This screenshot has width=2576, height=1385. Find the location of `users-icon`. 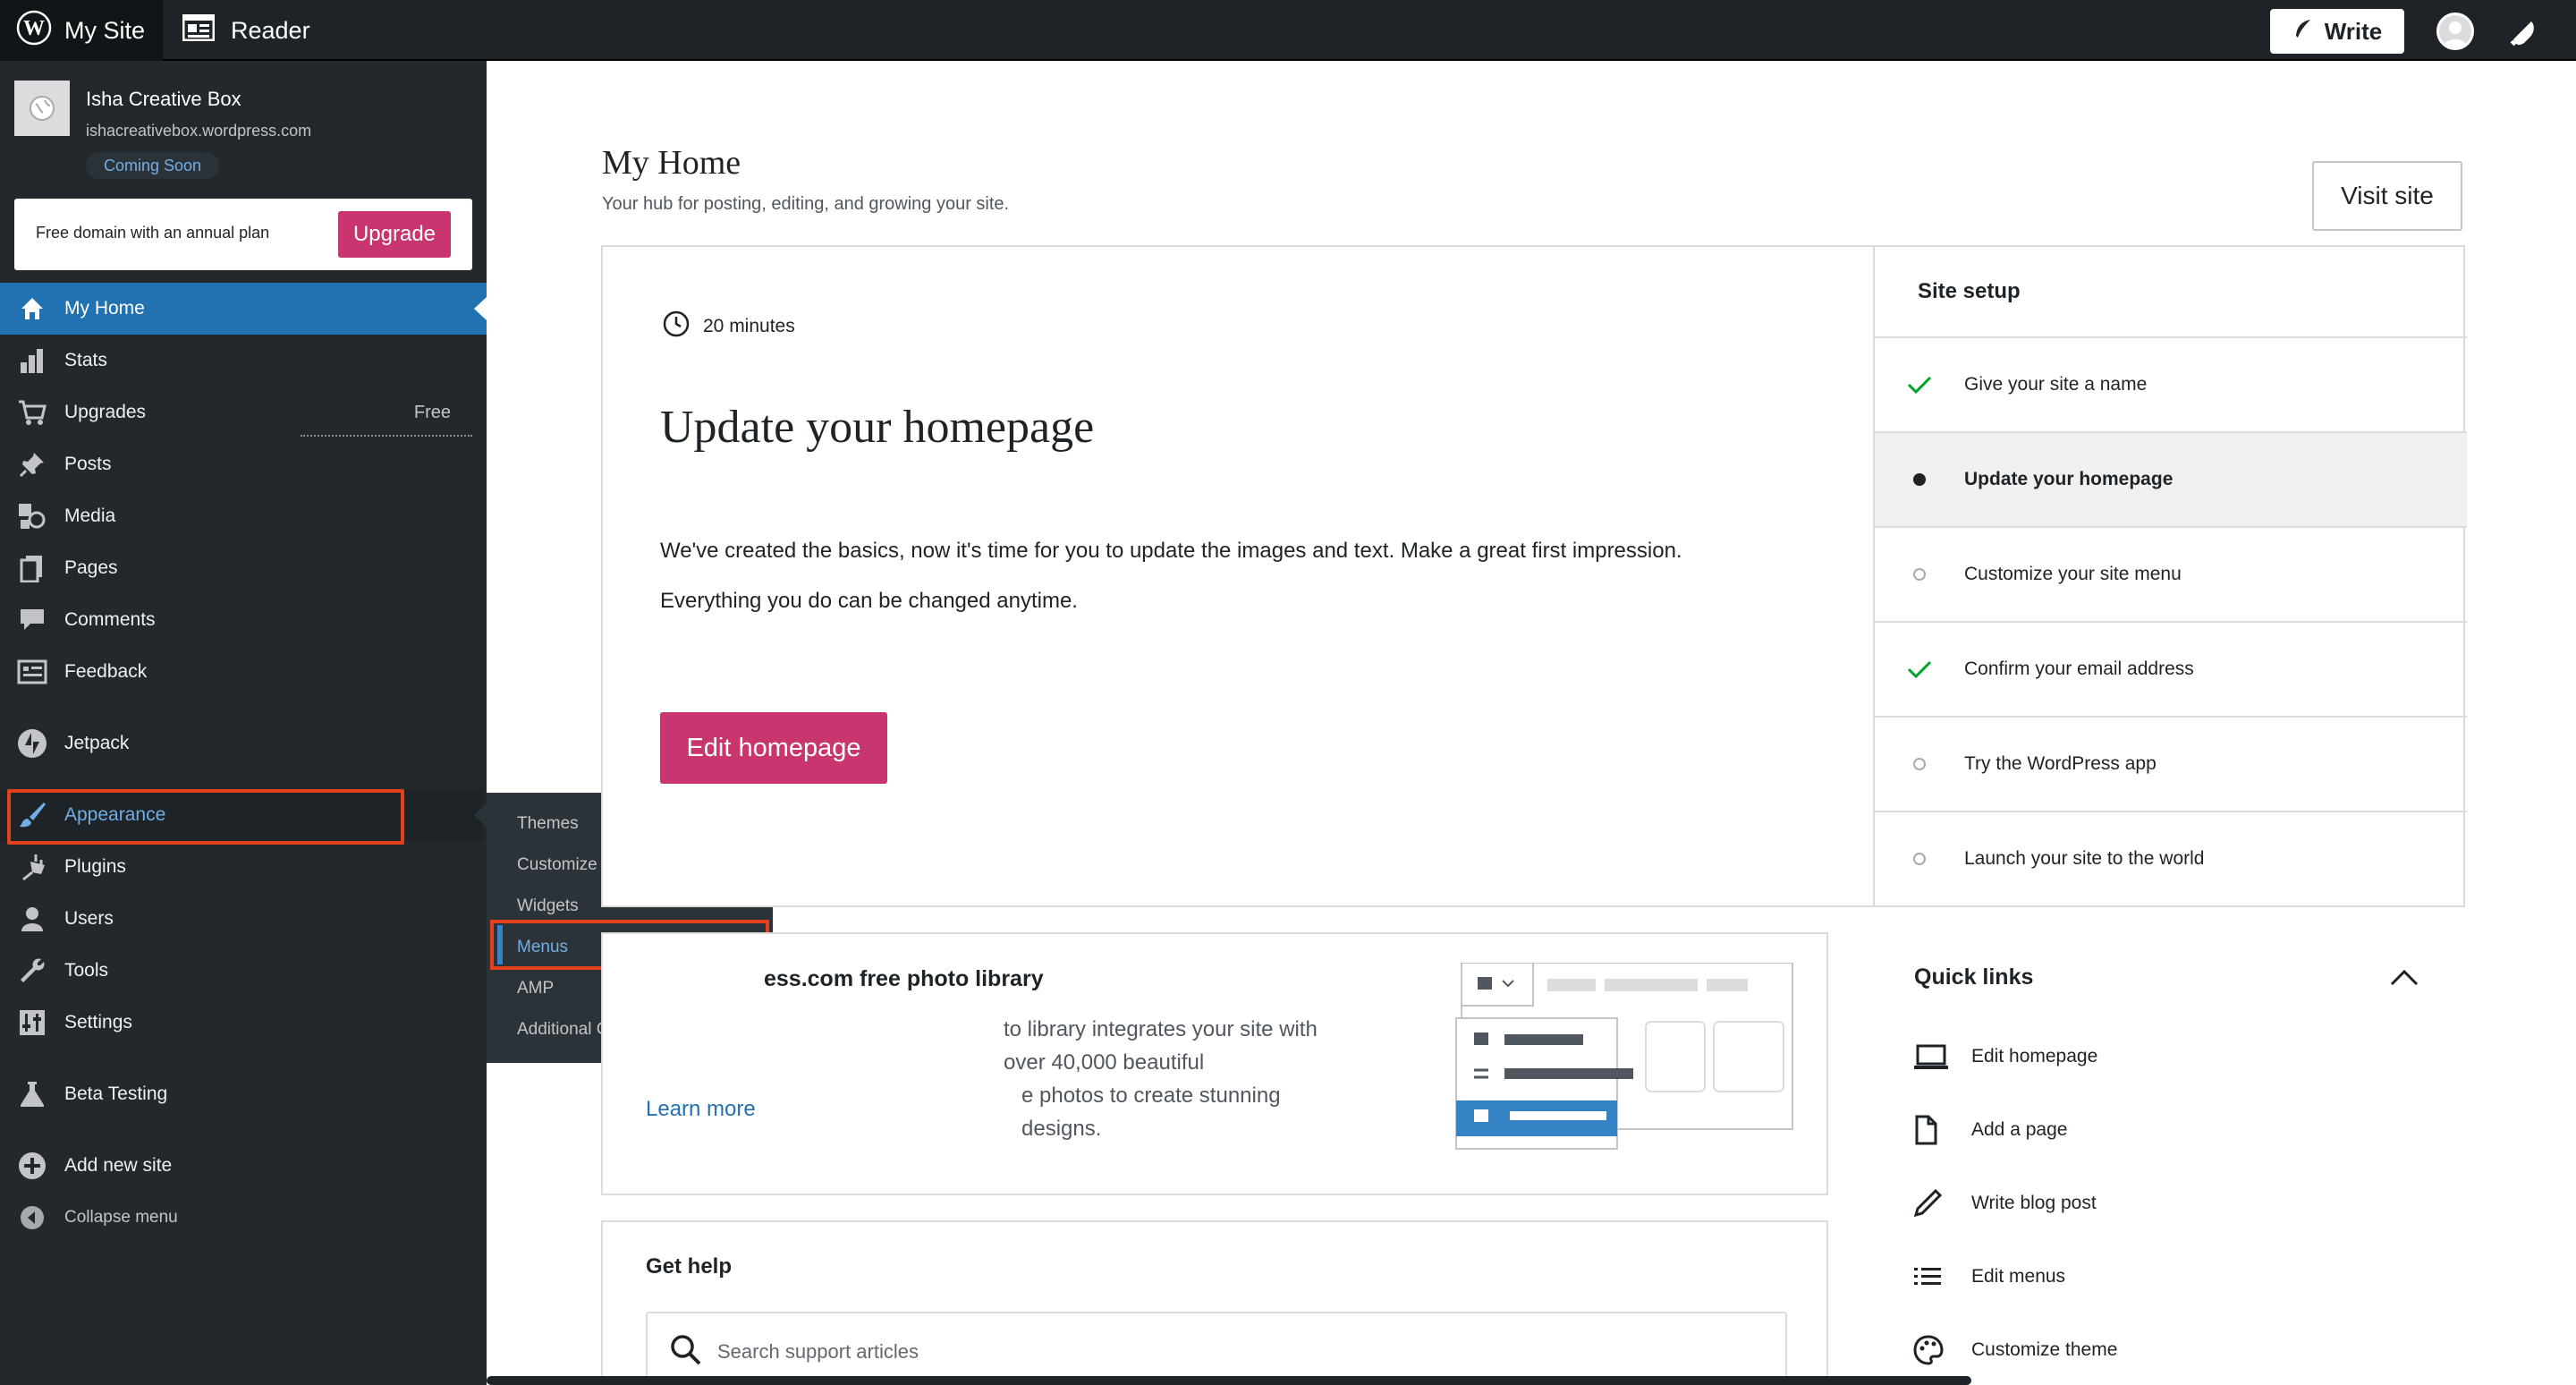

users-icon is located at coordinates (32, 919).